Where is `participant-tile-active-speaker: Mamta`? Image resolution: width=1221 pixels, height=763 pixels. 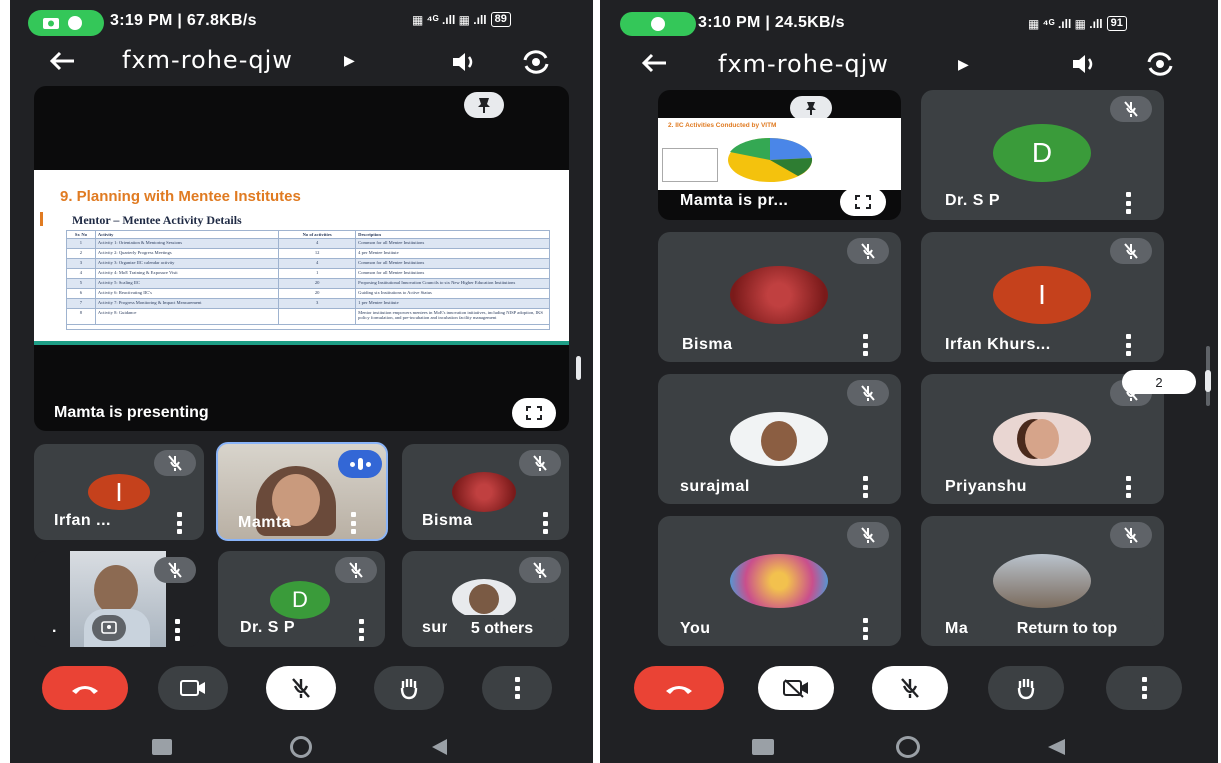 participant-tile-active-speaker: Mamta is located at coordinates (302, 491).